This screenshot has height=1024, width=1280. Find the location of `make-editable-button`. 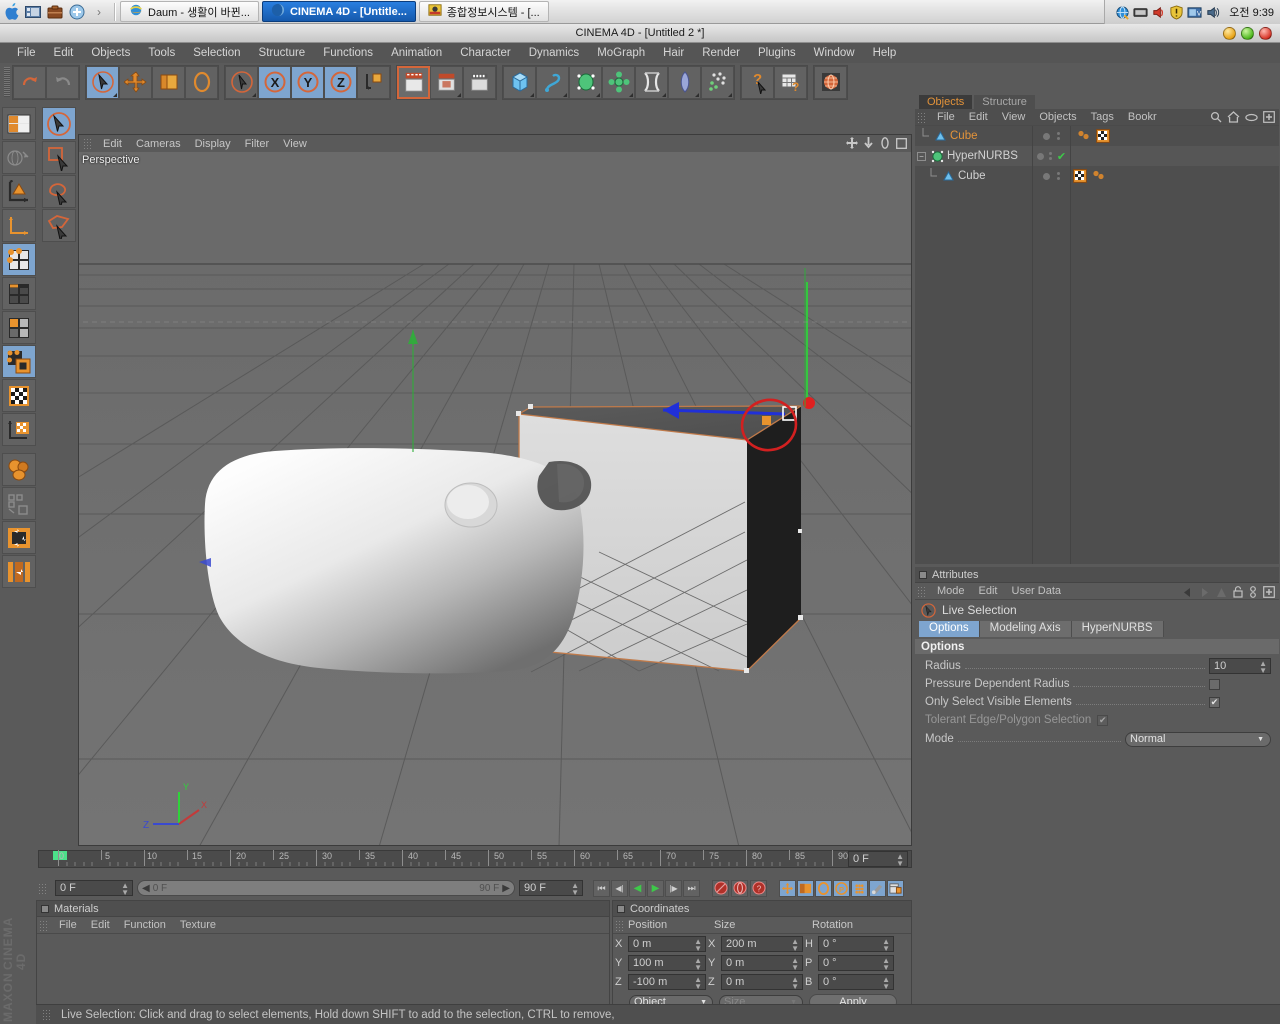

make-editable-button is located at coordinates (19, 191).